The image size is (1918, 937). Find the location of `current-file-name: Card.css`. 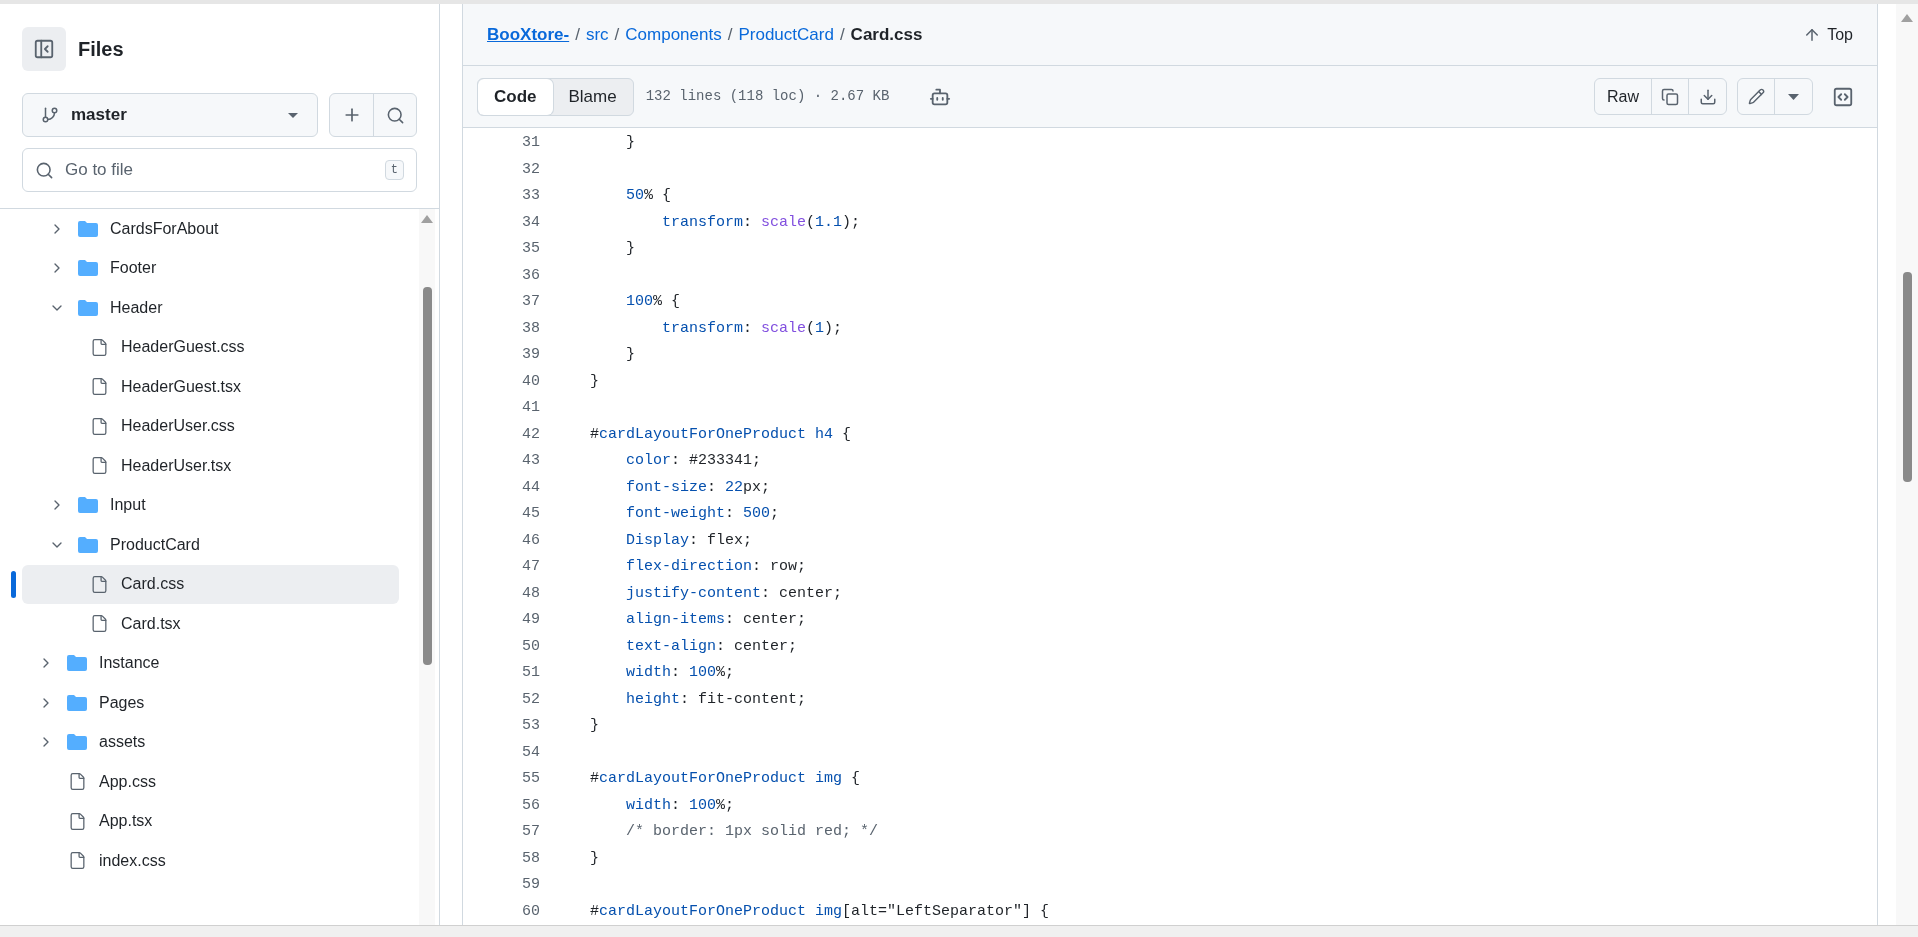

current-file-name: Card.css is located at coordinates (886, 34).